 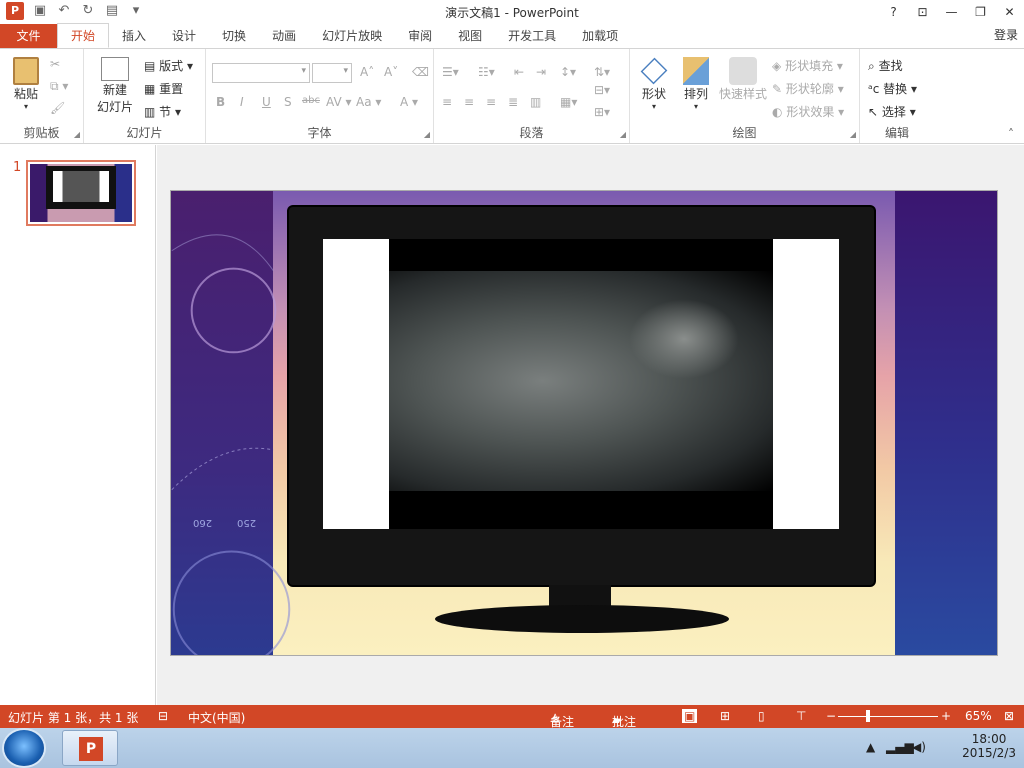 I want to click on start-button-icon, so click(x=24, y=748).